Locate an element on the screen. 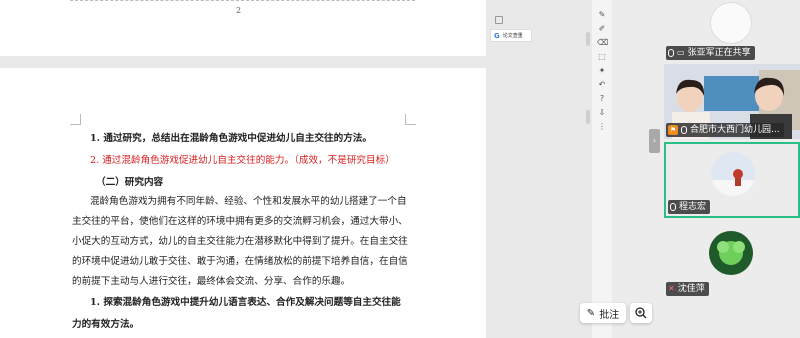 This screenshot has width=800, height=338. participant-tile: ✕ 沈佳萍 is located at coordinates (732, 260).